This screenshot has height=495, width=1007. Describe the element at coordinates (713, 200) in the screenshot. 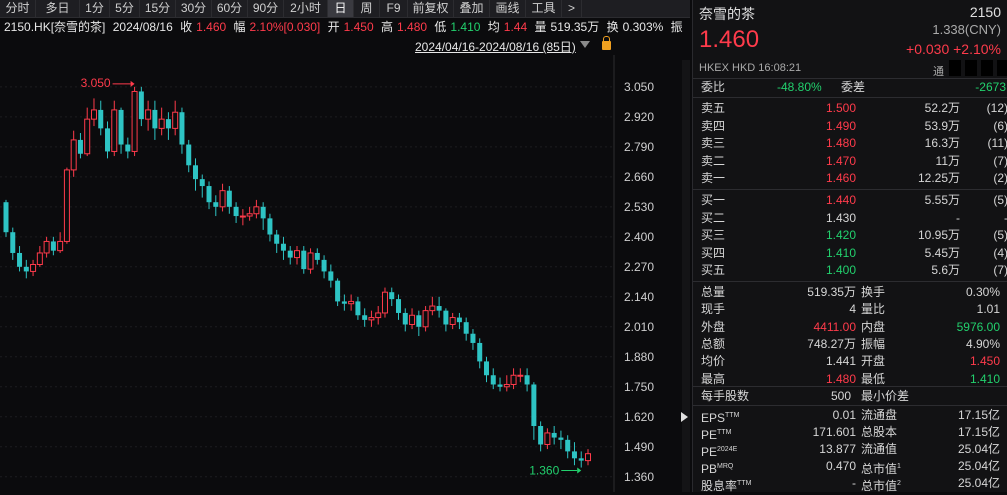

I see `bid-level-label: 买一` at that location.